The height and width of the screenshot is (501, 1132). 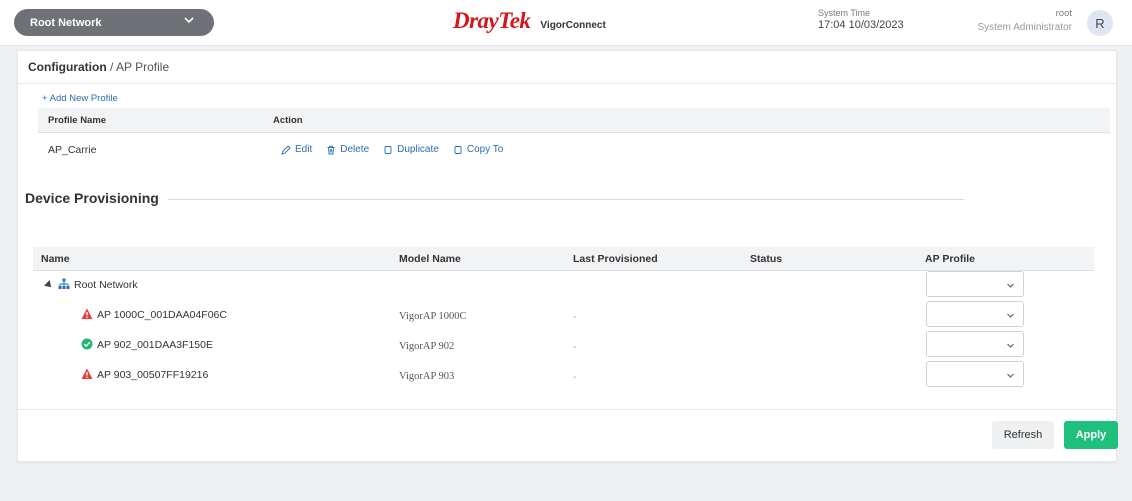 What do you see at coordinates (574, 120) in the screenshot?
I see `profile-table-header: Profile Name Action` at bounding box center [574, 120].